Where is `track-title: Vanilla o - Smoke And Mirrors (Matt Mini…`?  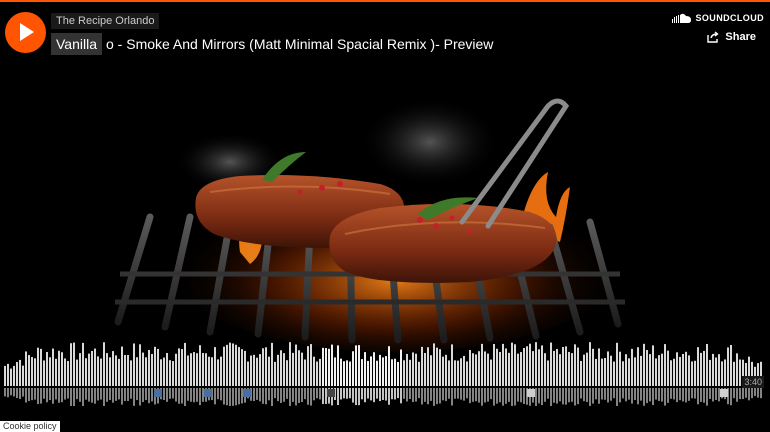 track-title: Vanilla o - Smoke And Mirrors (Matt Mini… is located at coordinates (272, 44).